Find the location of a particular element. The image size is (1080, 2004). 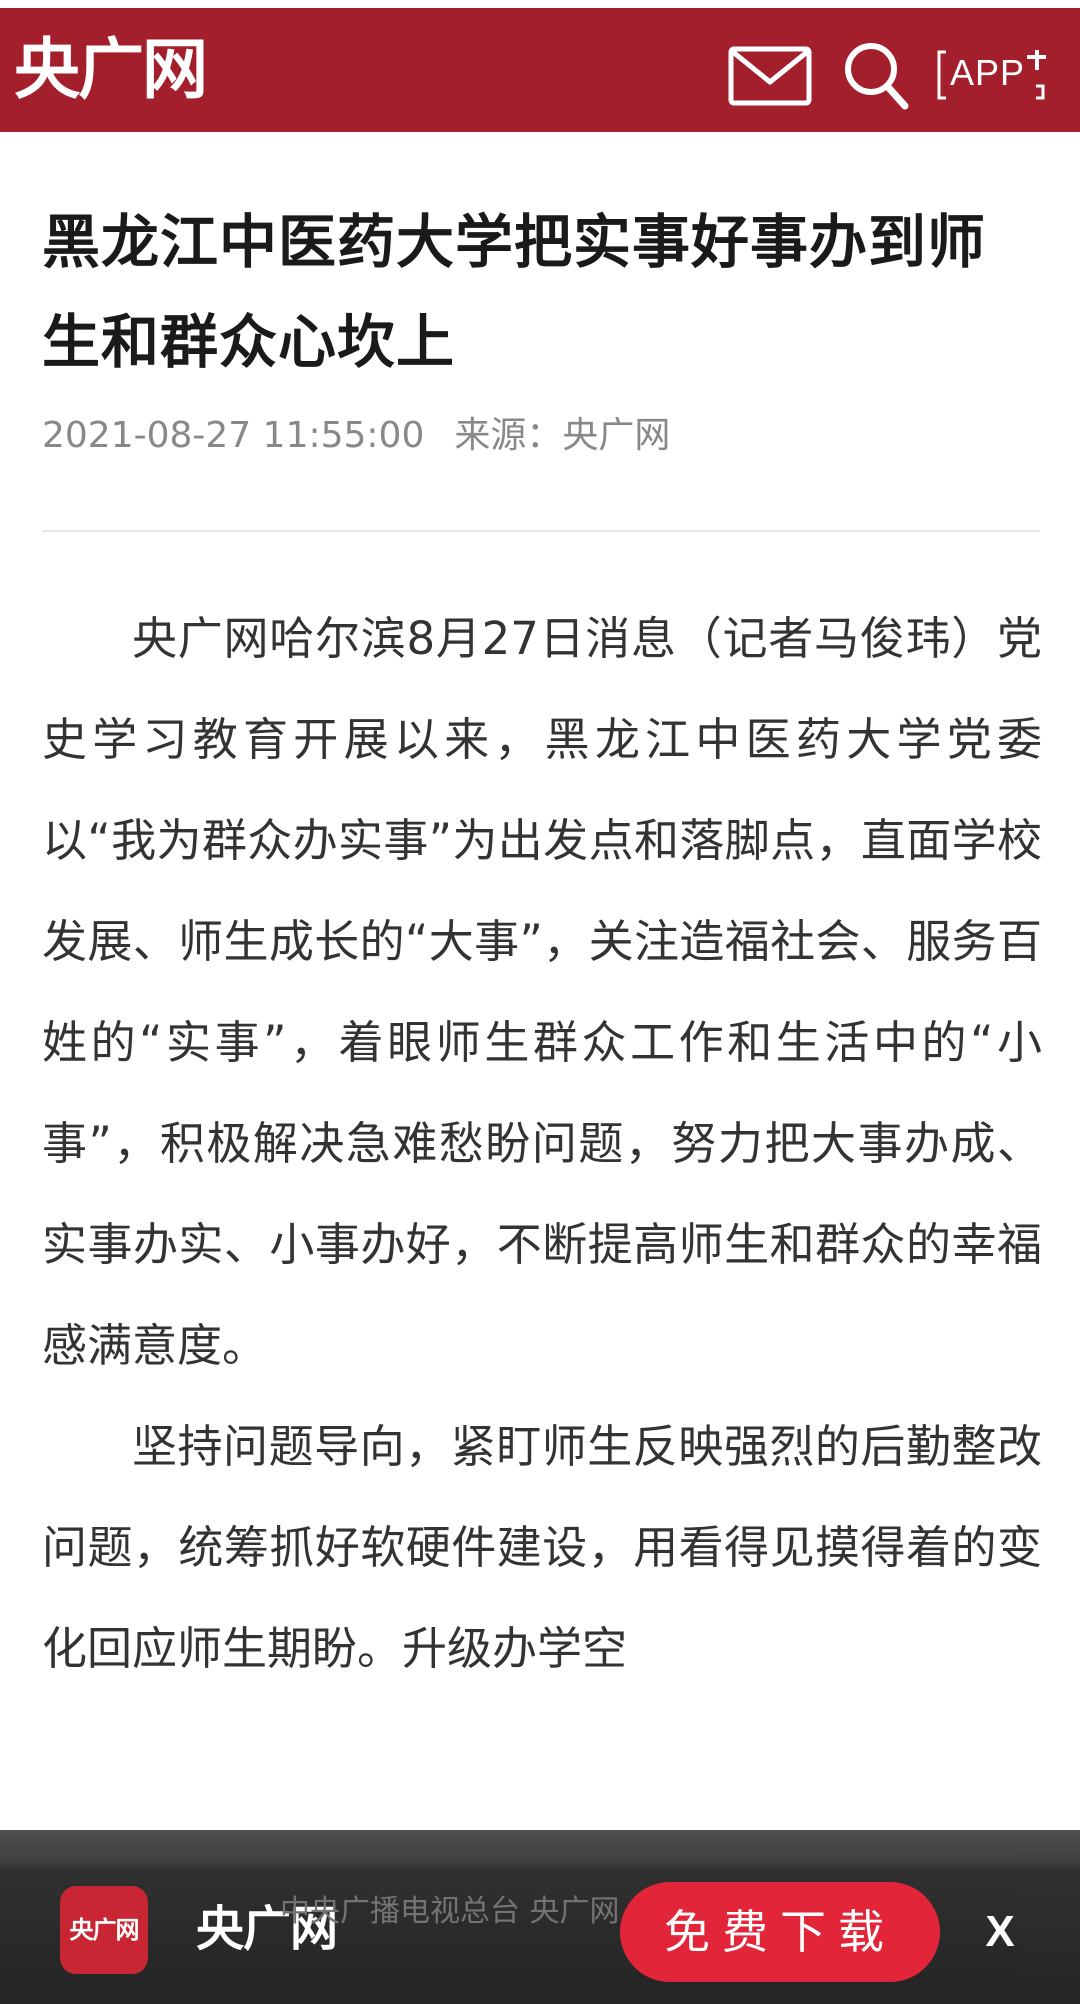

app-logo-icon-text: 央广网 is located at coordinates (104, 1930).